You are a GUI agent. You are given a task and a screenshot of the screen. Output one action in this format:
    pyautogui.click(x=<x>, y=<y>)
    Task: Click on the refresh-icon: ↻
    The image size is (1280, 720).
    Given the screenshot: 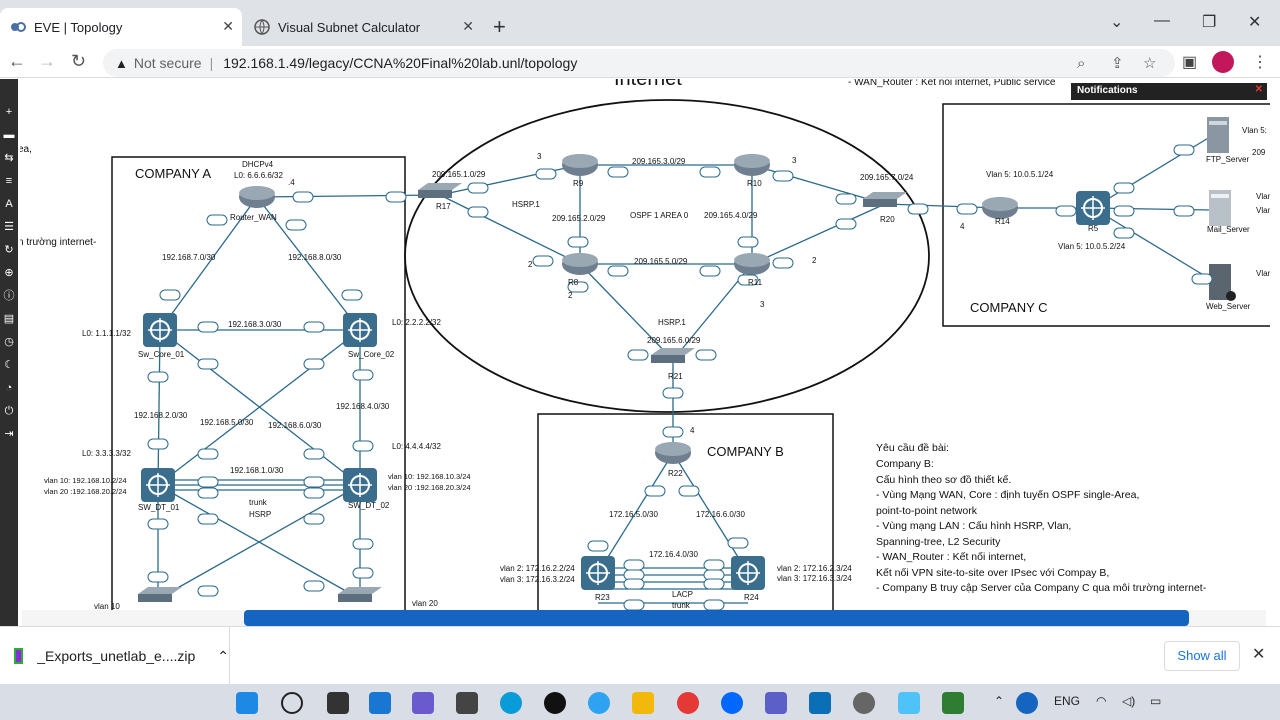 What is the action you would take?
    pyautogui.click(x=9, y=250)
    